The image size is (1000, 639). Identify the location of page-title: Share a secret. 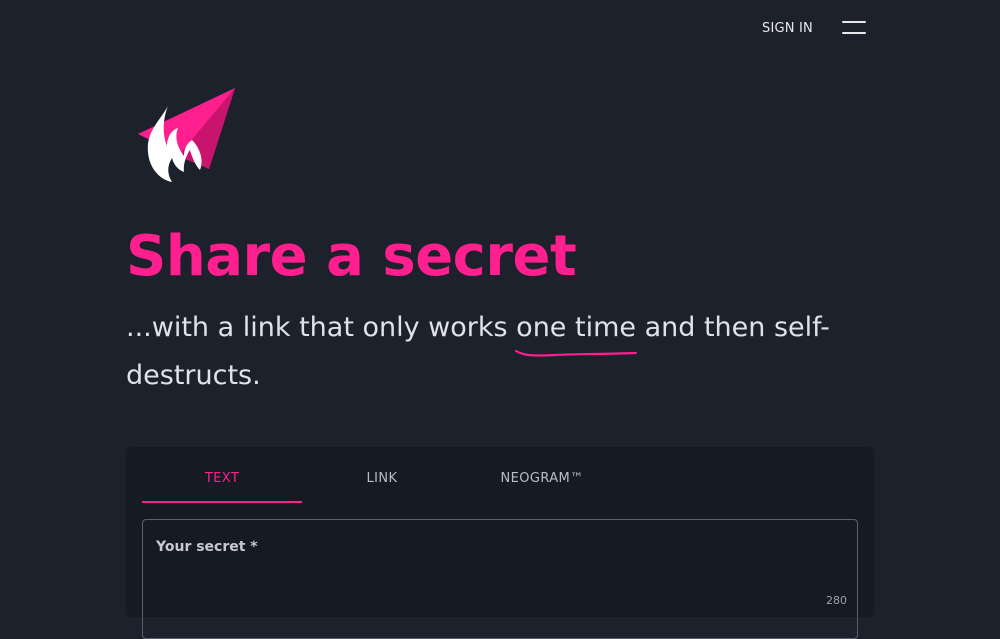
(351, 256).